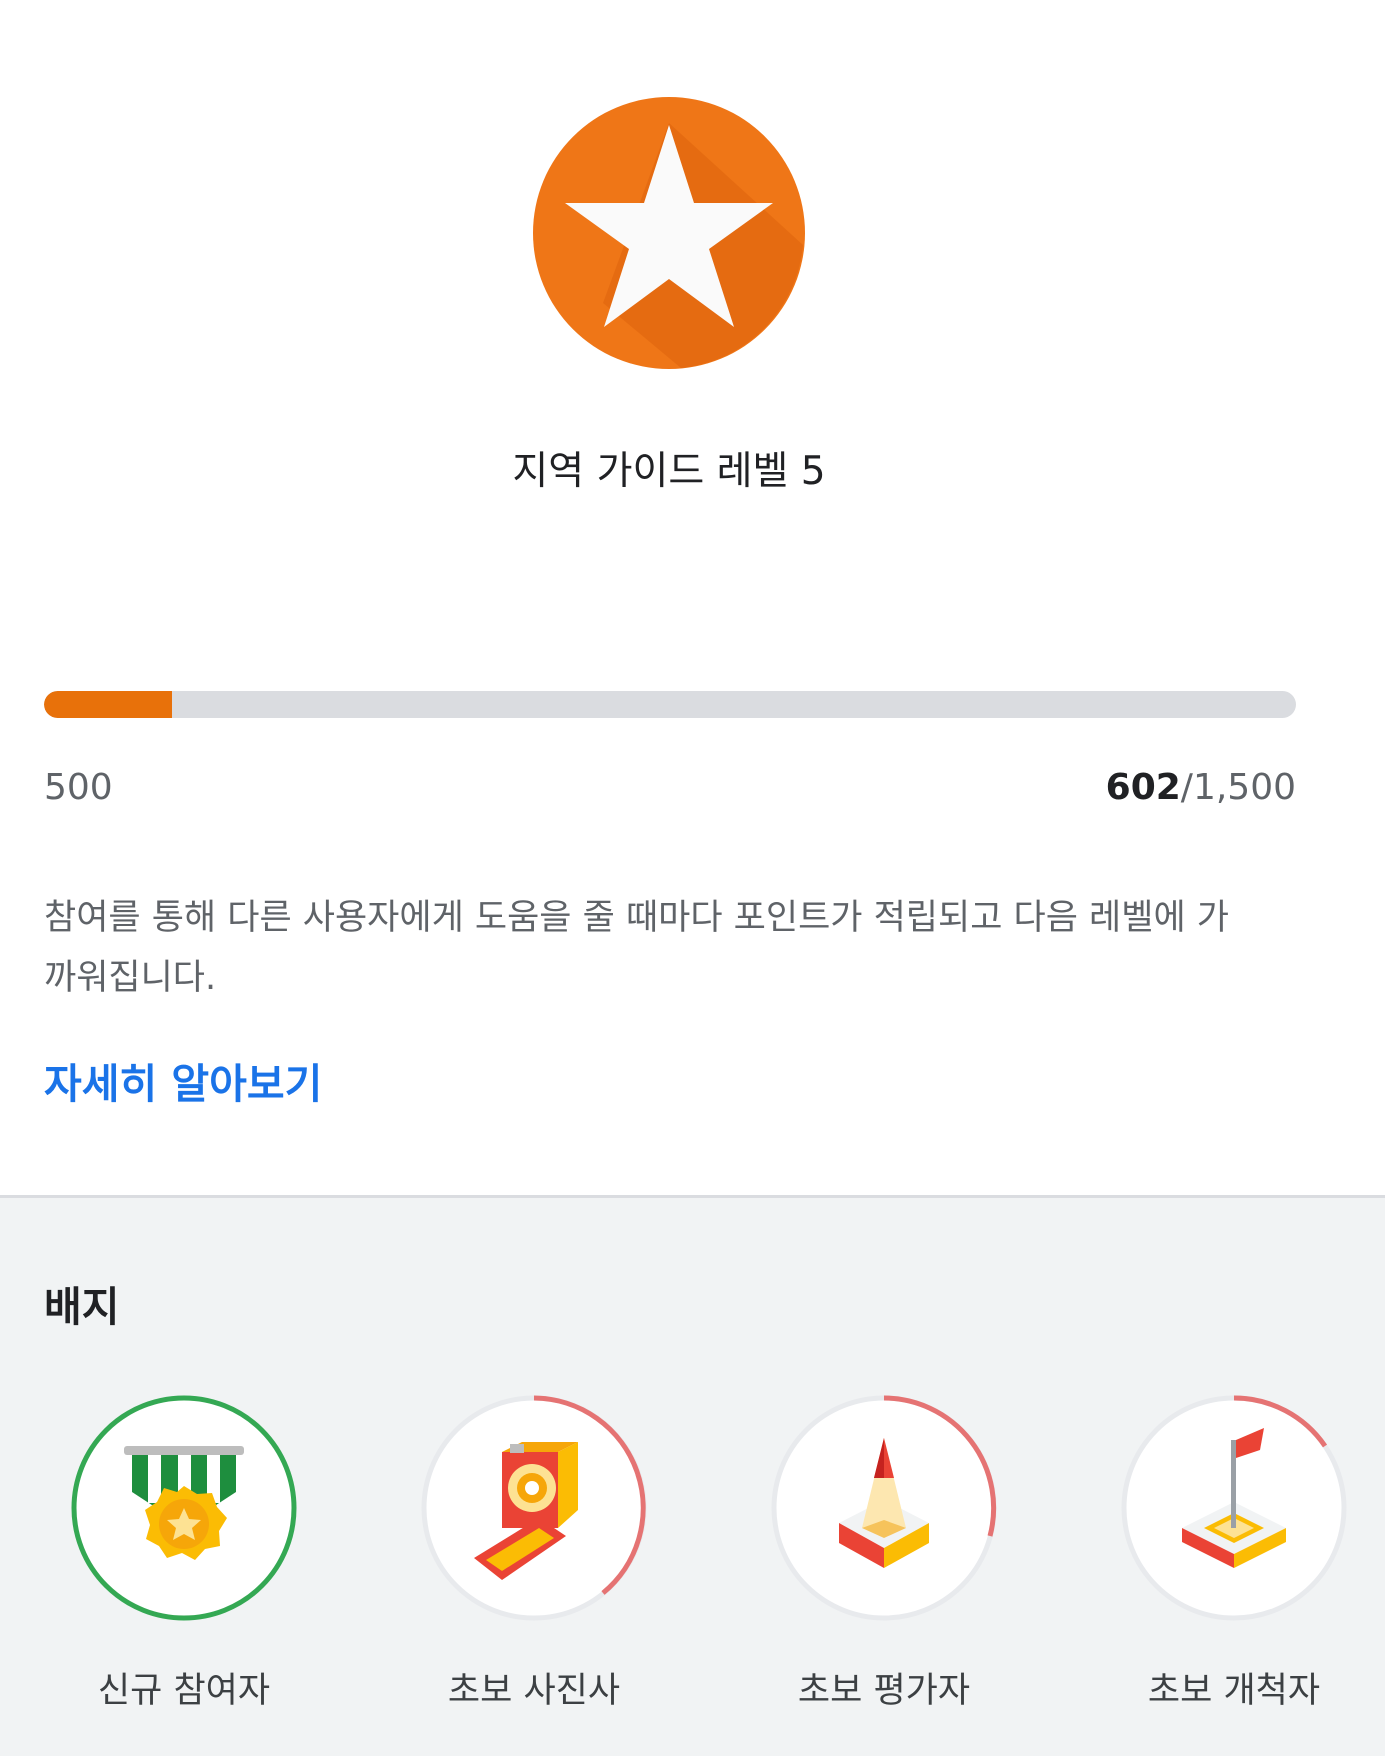  Describe the element at coordinates (669, 233) in the screenshot. I see `star-icon` at that location.